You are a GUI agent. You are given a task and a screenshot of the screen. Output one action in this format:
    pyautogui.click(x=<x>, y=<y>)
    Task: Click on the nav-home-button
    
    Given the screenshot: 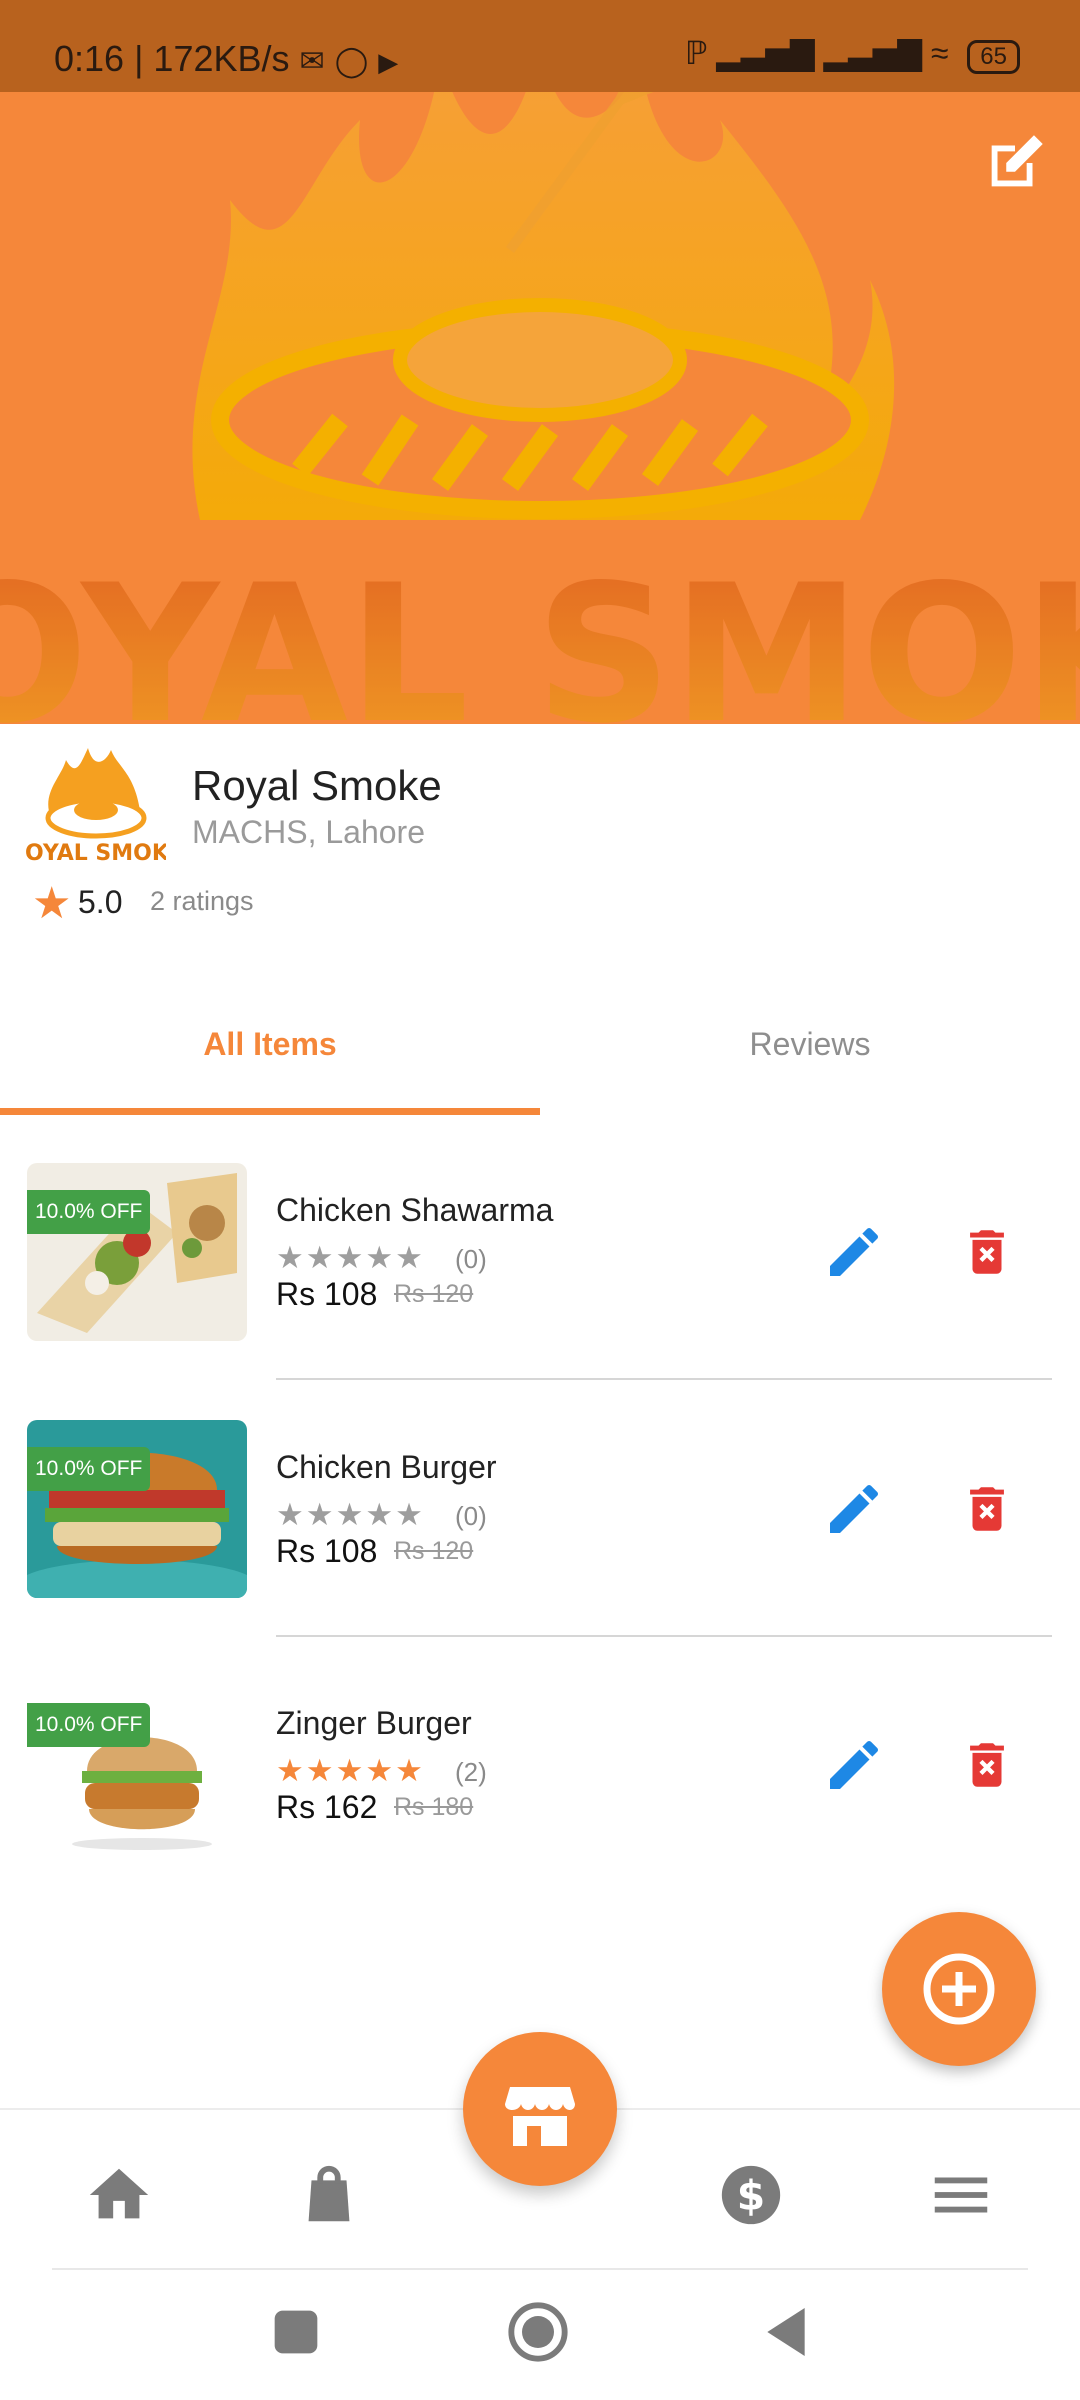 What is the action you would take?
    pyautogui.click(x=119, y=2195)
    